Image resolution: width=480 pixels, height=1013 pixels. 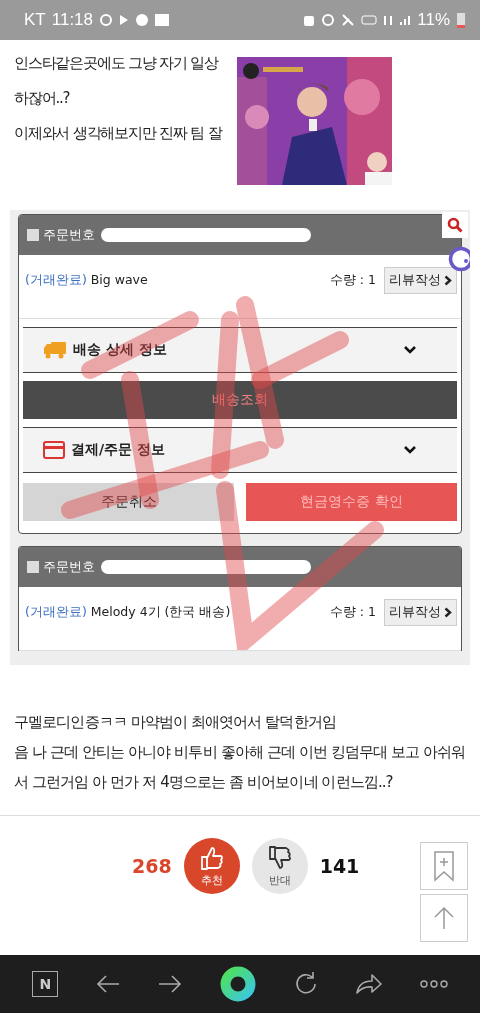 What do you see at coordinates (433, 984) in the screenshot?
I see `more-icon` at bounding box center [433, 984].